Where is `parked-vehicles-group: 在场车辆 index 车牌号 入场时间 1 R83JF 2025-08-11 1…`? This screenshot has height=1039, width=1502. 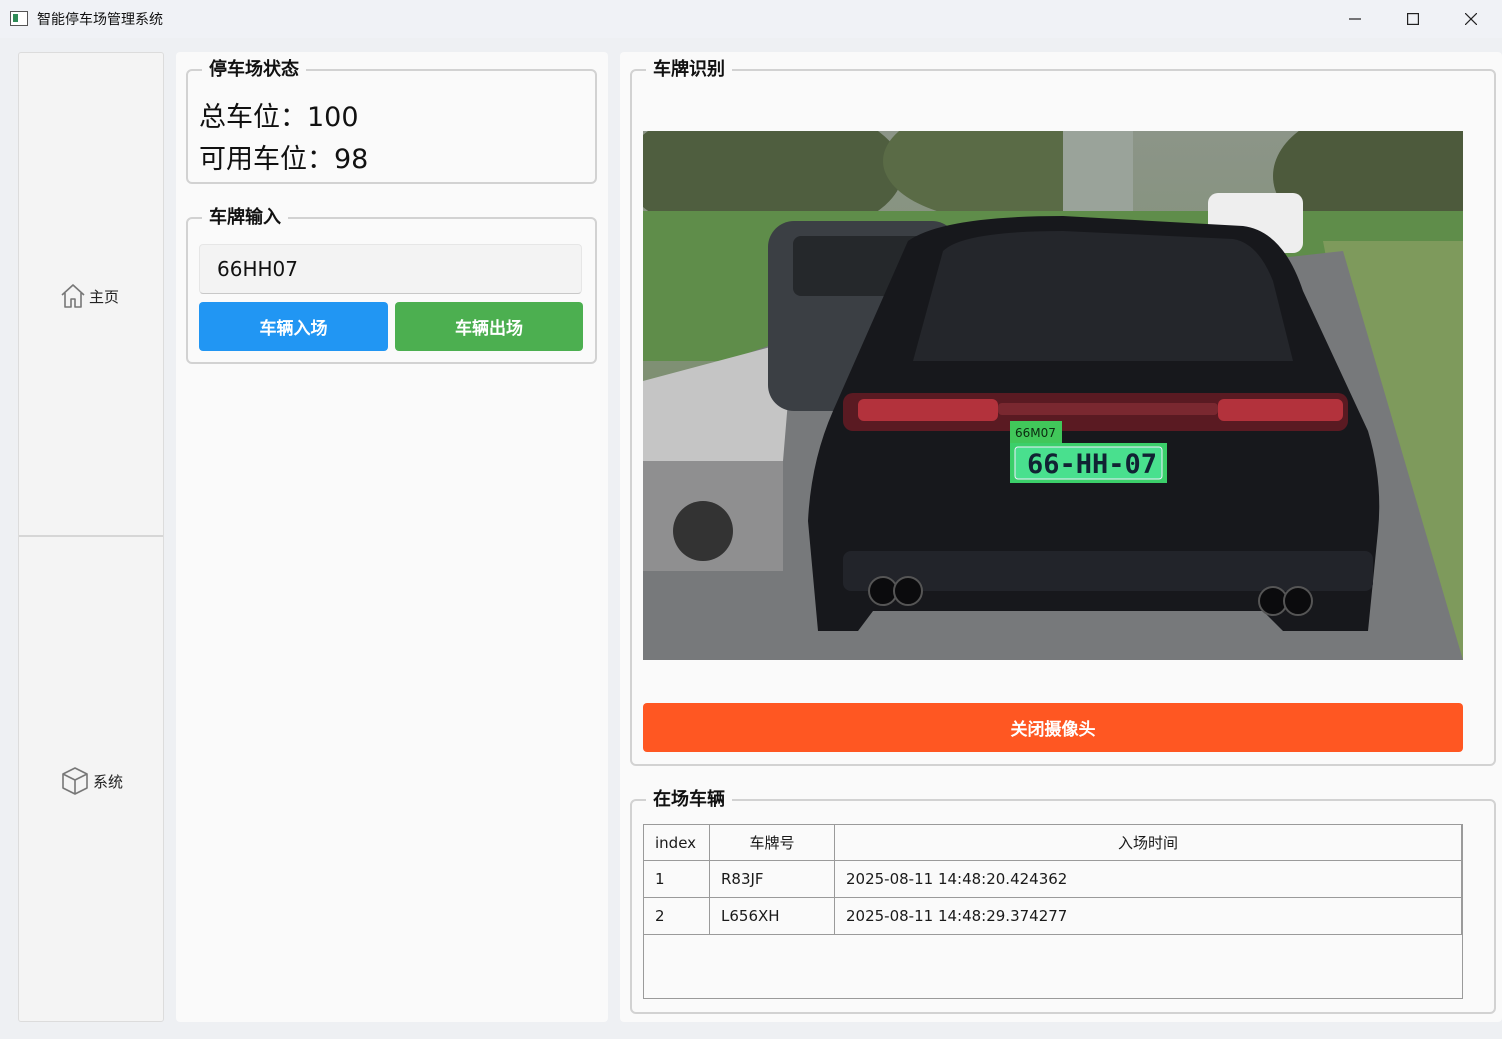
parked-vehicles-group: 在场车辆 index 车牌号 入场时间 1 R83JF 2025-08-11 1… is located at coordinates (1063, 902).